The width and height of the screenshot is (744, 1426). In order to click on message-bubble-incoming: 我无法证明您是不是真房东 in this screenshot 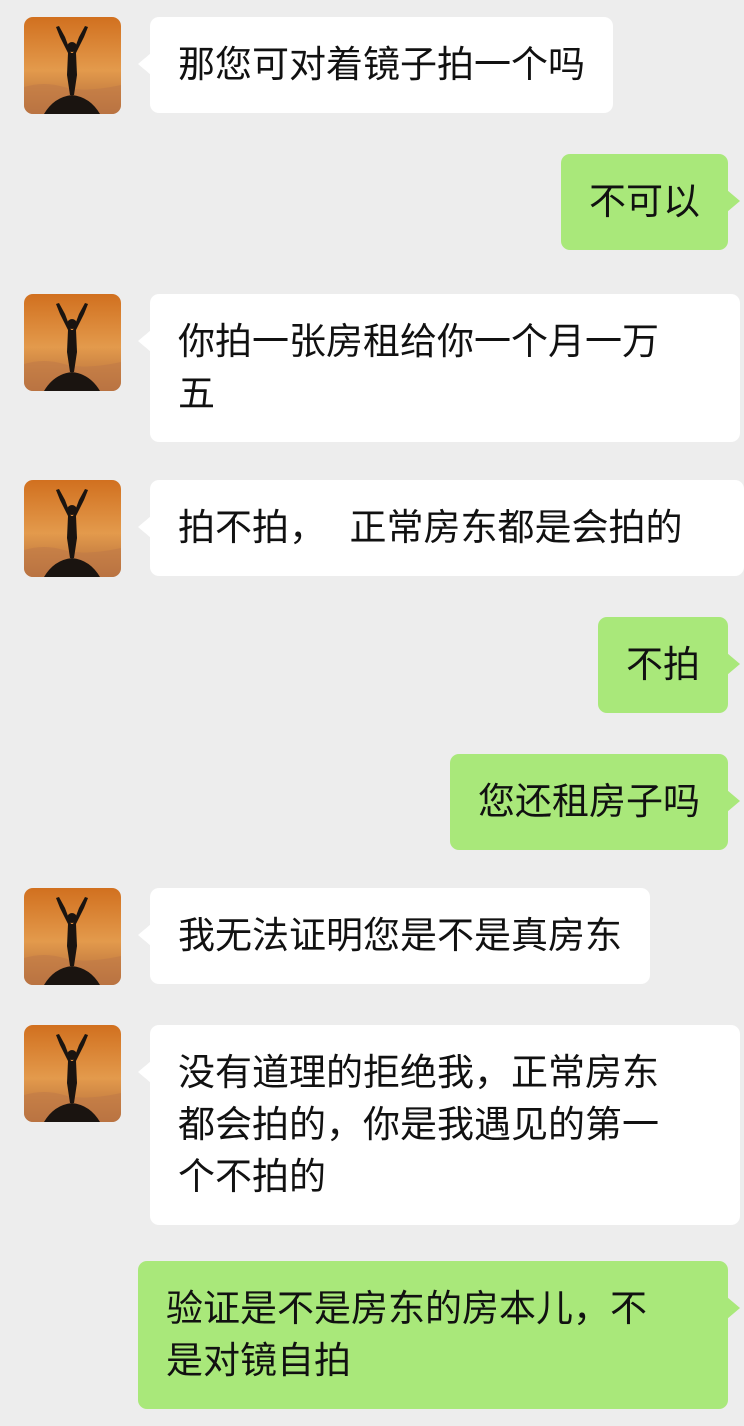, I will do `click(394, 936)`.